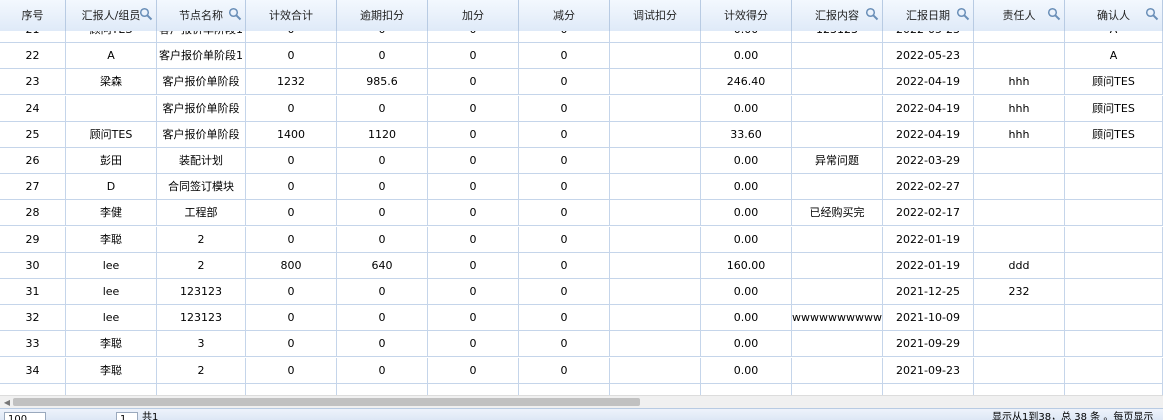  What do you see at coordinates (564, 15) in the screenshot?
I see `column-header-minus: 减分` at bounding box center [564, 15].